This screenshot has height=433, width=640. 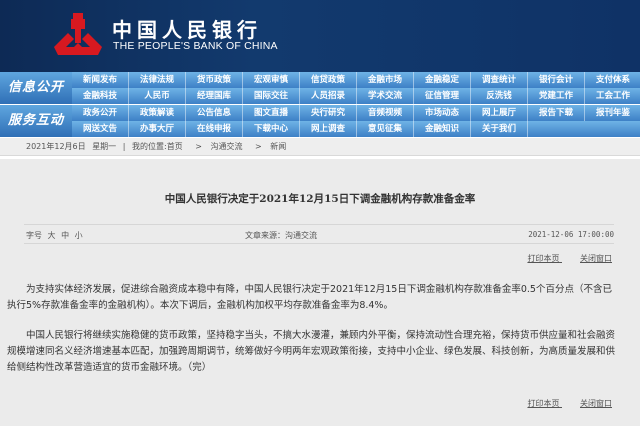 I want to click on nav-item: 音频视频, so click(x=385, y=113).